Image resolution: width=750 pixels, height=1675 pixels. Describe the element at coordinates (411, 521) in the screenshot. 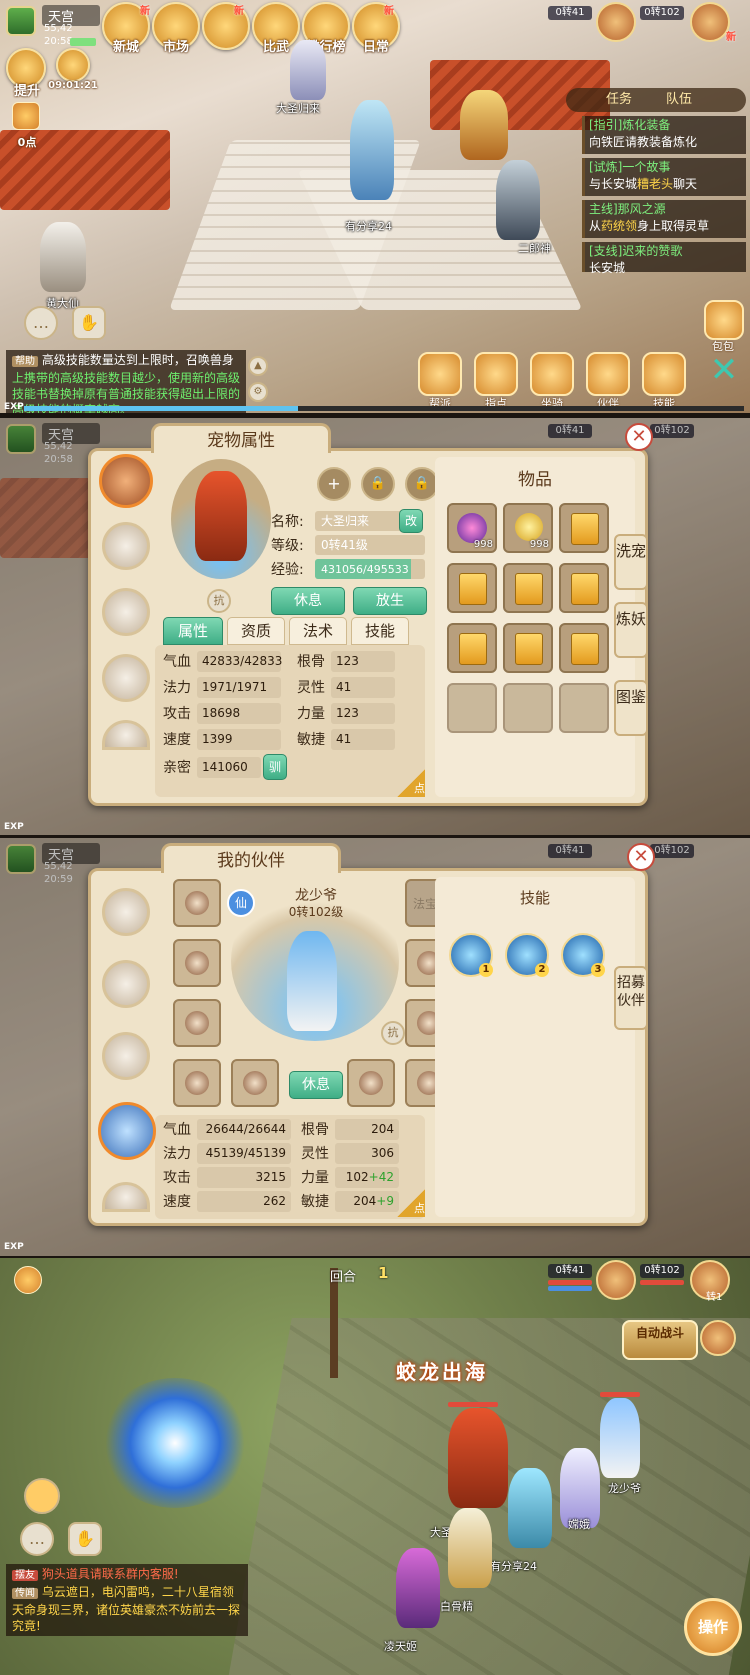

I see `rename-button: 改` at that location.